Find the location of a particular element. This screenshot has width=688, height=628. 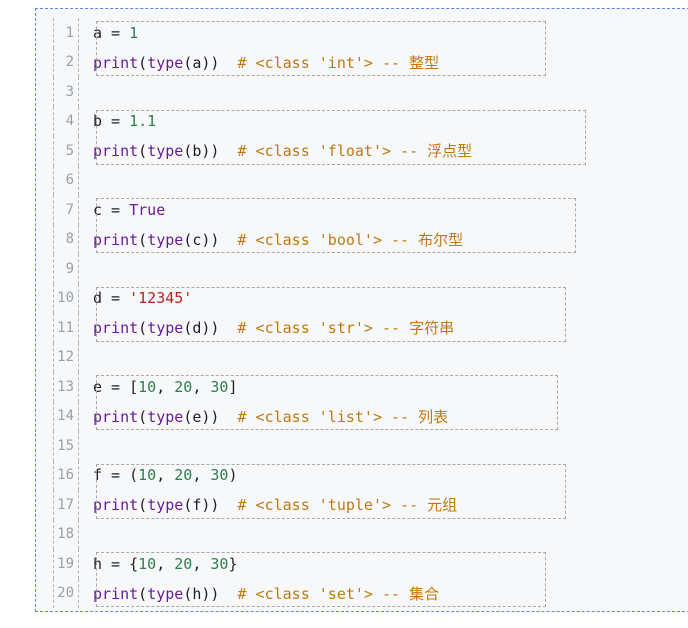

code-token-plain: (e)) is located at coordinates (210, 416).